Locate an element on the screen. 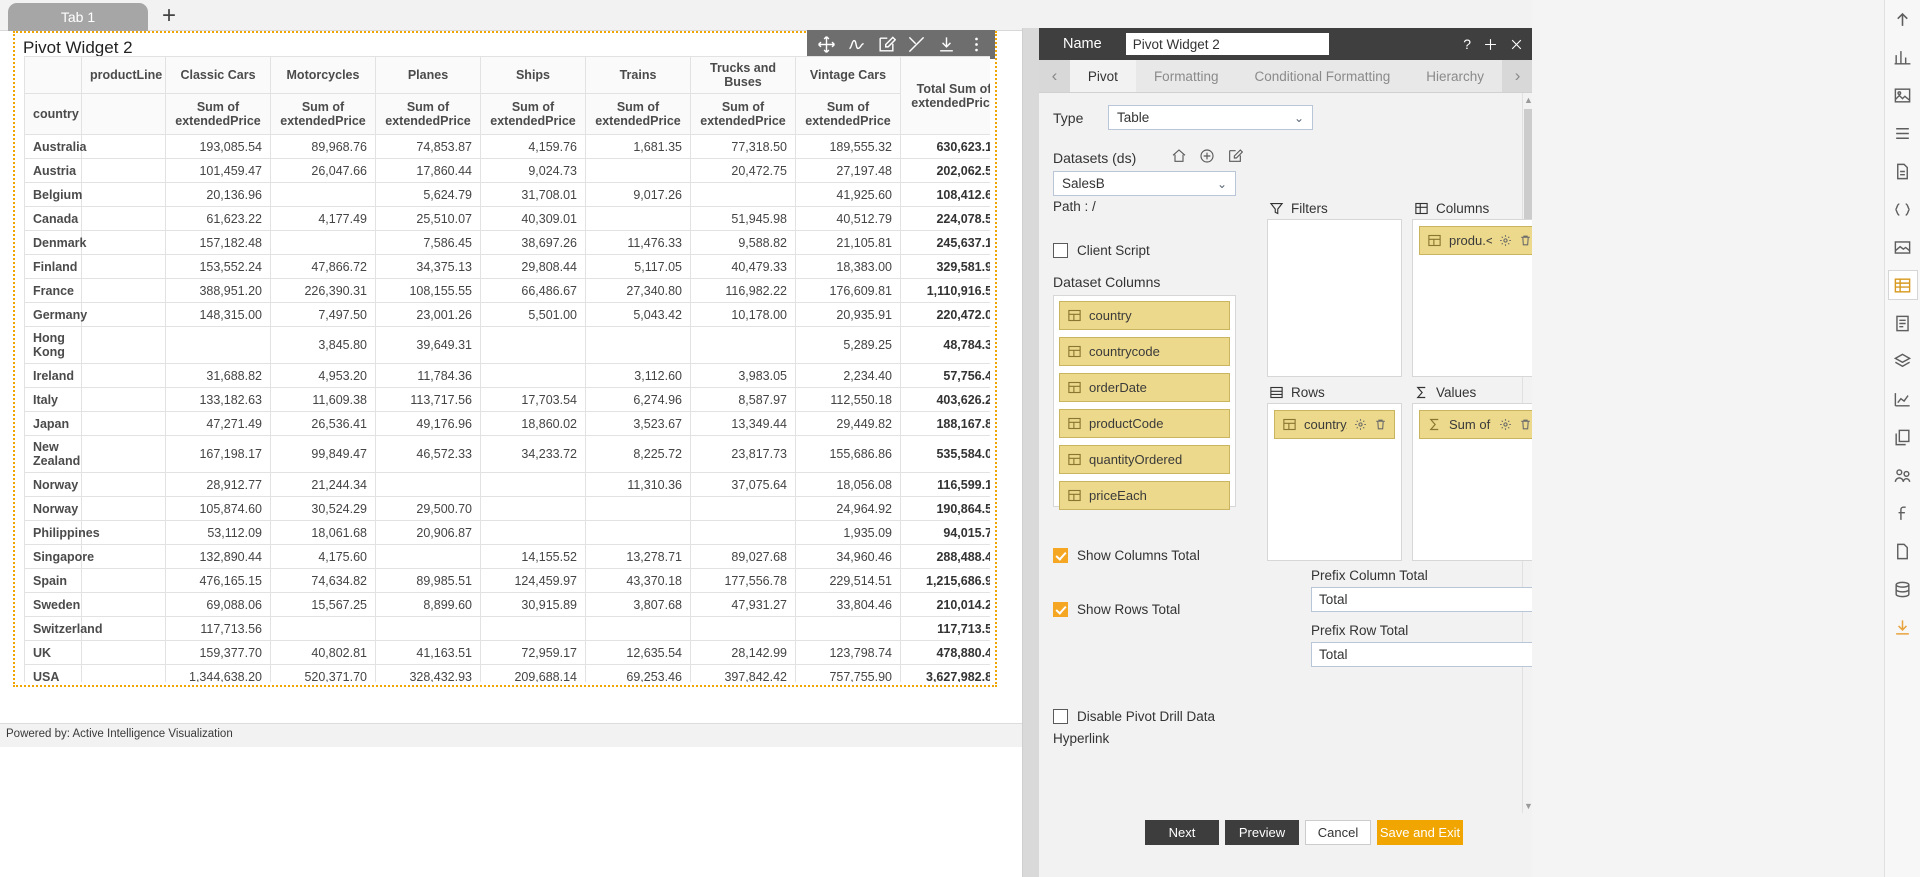 Image resolution: width=1920 pixels, height=877 pixels. data-cell: 14,155.52 is located at coordinates (533, 556).